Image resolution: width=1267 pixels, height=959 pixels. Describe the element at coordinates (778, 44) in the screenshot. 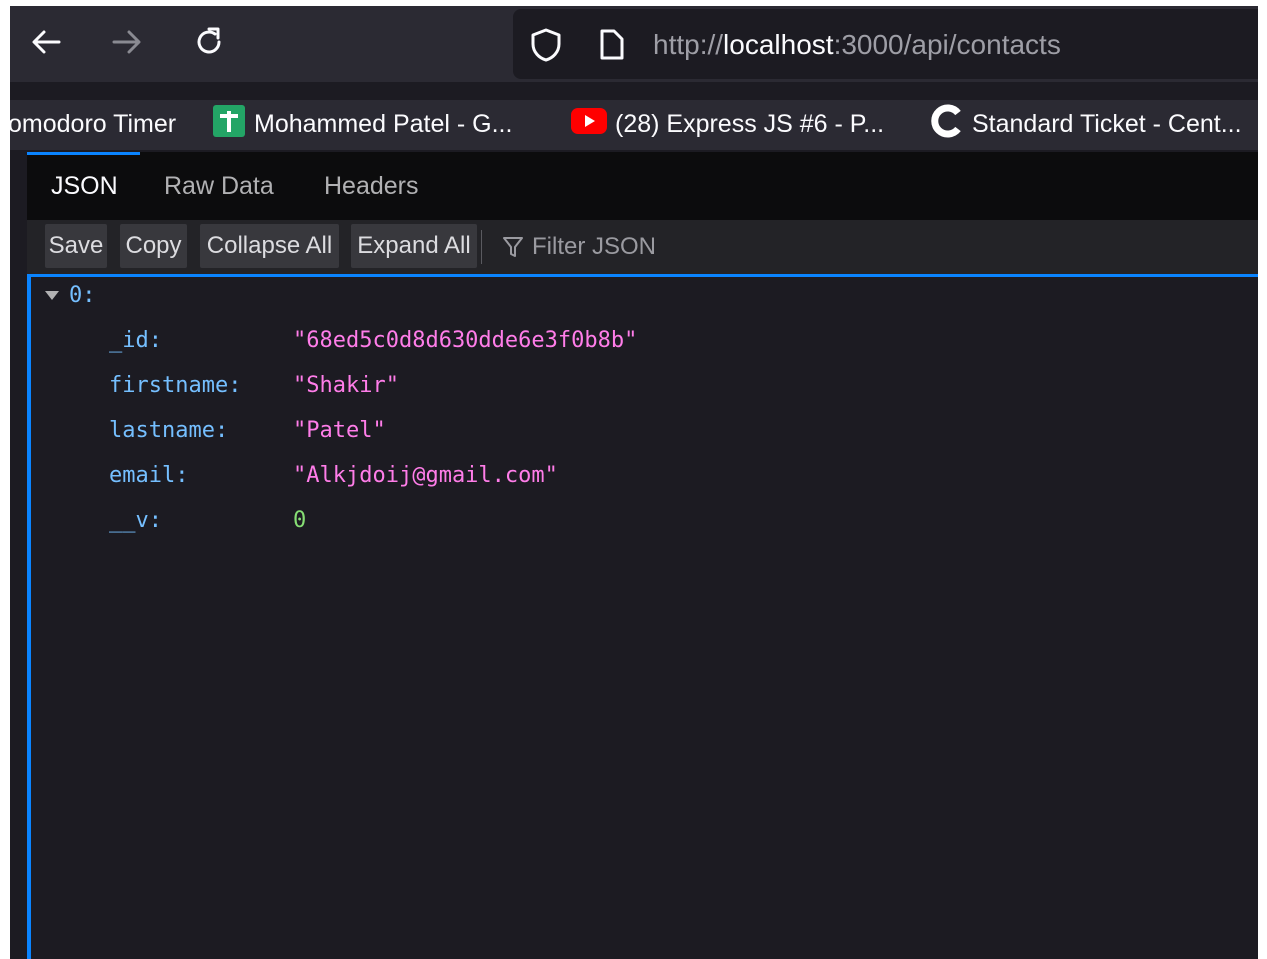

I see `url-host: localhost` at that location.